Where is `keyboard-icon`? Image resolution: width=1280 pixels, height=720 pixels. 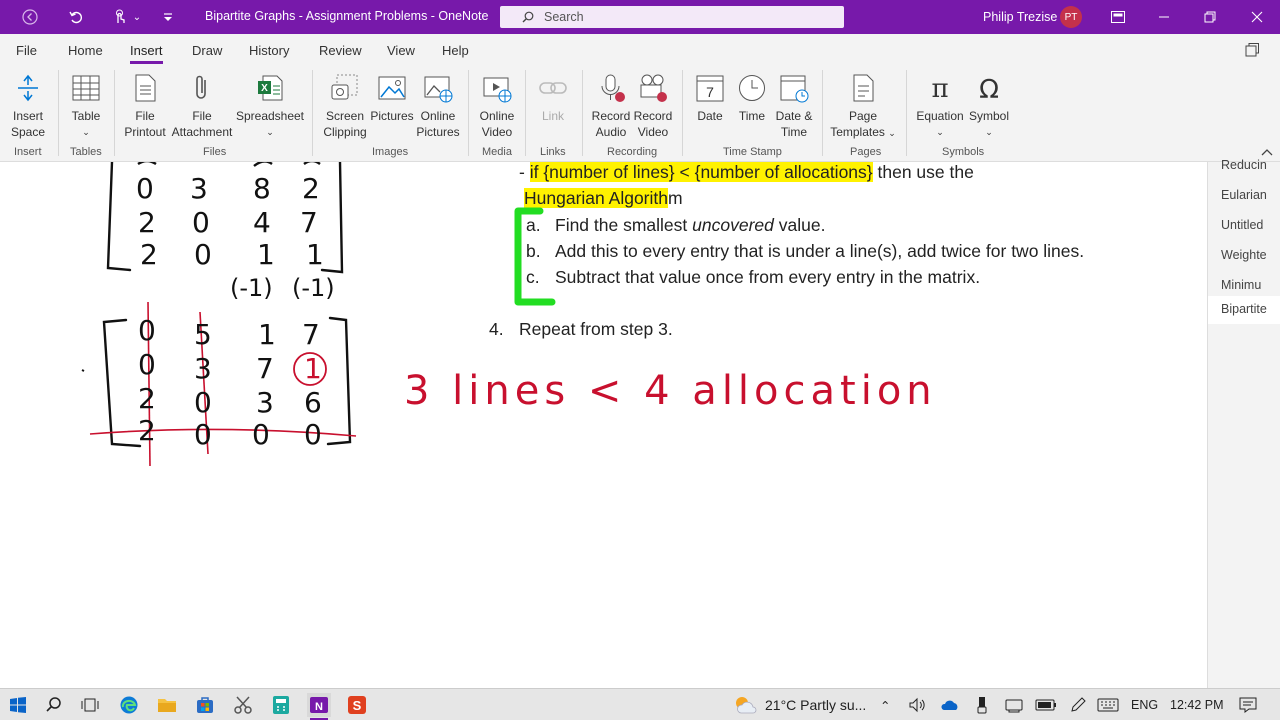 keyboard-icon is located at coordinates (1108, 705).